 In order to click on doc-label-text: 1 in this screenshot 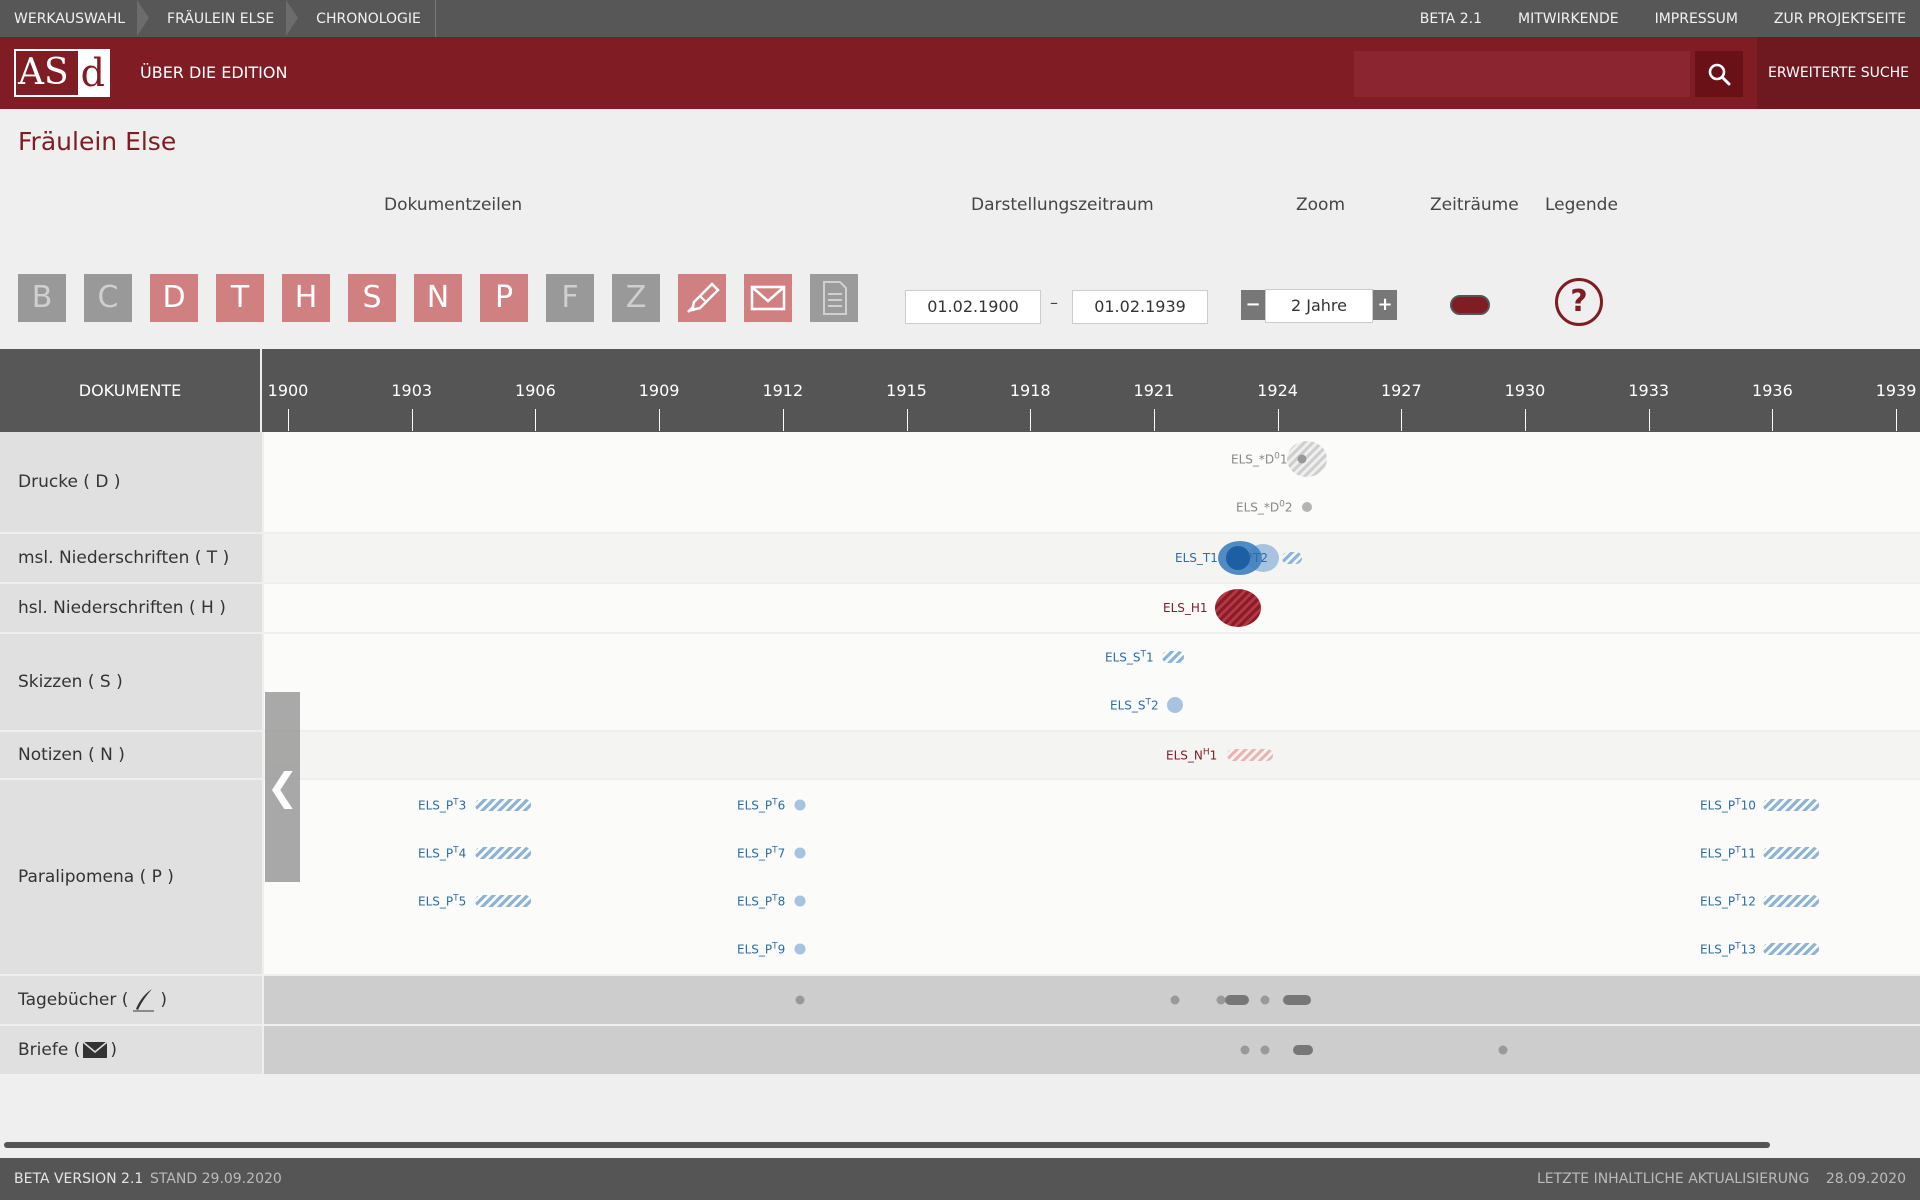, I will do `click(1213, 755)`.